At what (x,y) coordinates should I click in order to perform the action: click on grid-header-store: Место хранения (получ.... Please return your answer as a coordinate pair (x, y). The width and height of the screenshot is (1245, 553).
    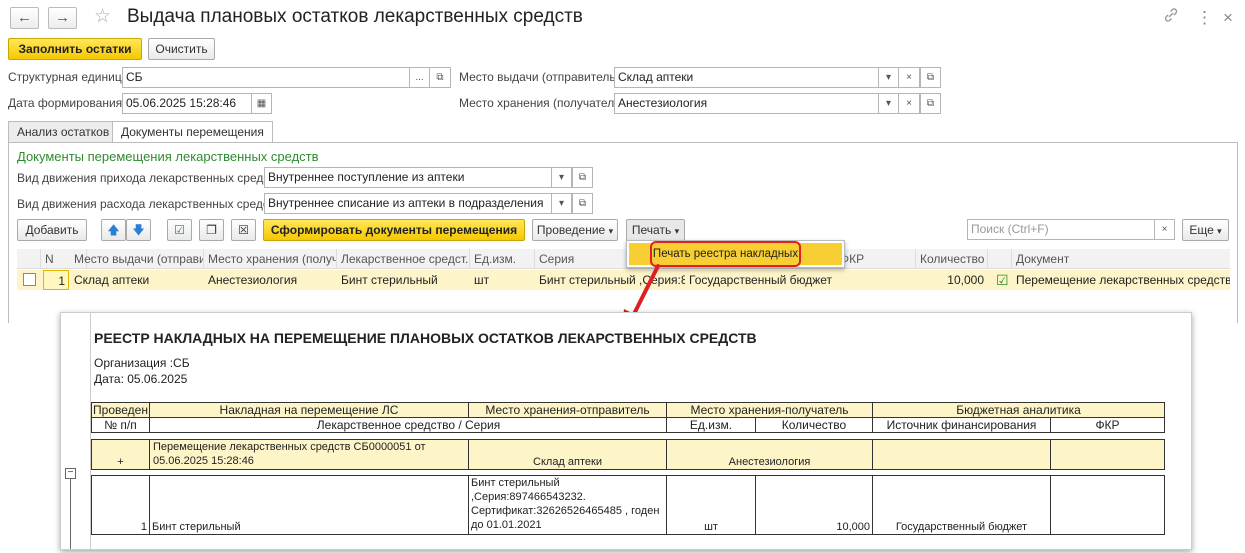
    Looking at the image, I should click on (270, 259).